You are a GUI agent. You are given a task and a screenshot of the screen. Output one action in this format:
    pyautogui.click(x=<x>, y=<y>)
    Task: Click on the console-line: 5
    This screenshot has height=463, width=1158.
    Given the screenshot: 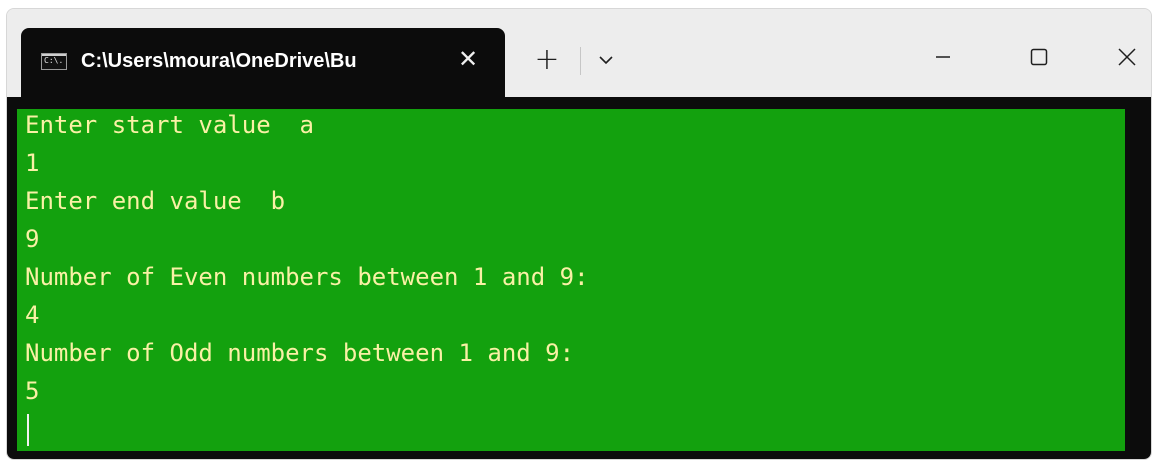 What is the action you would take?
    pyautogui.click(x=32, y=391)
    